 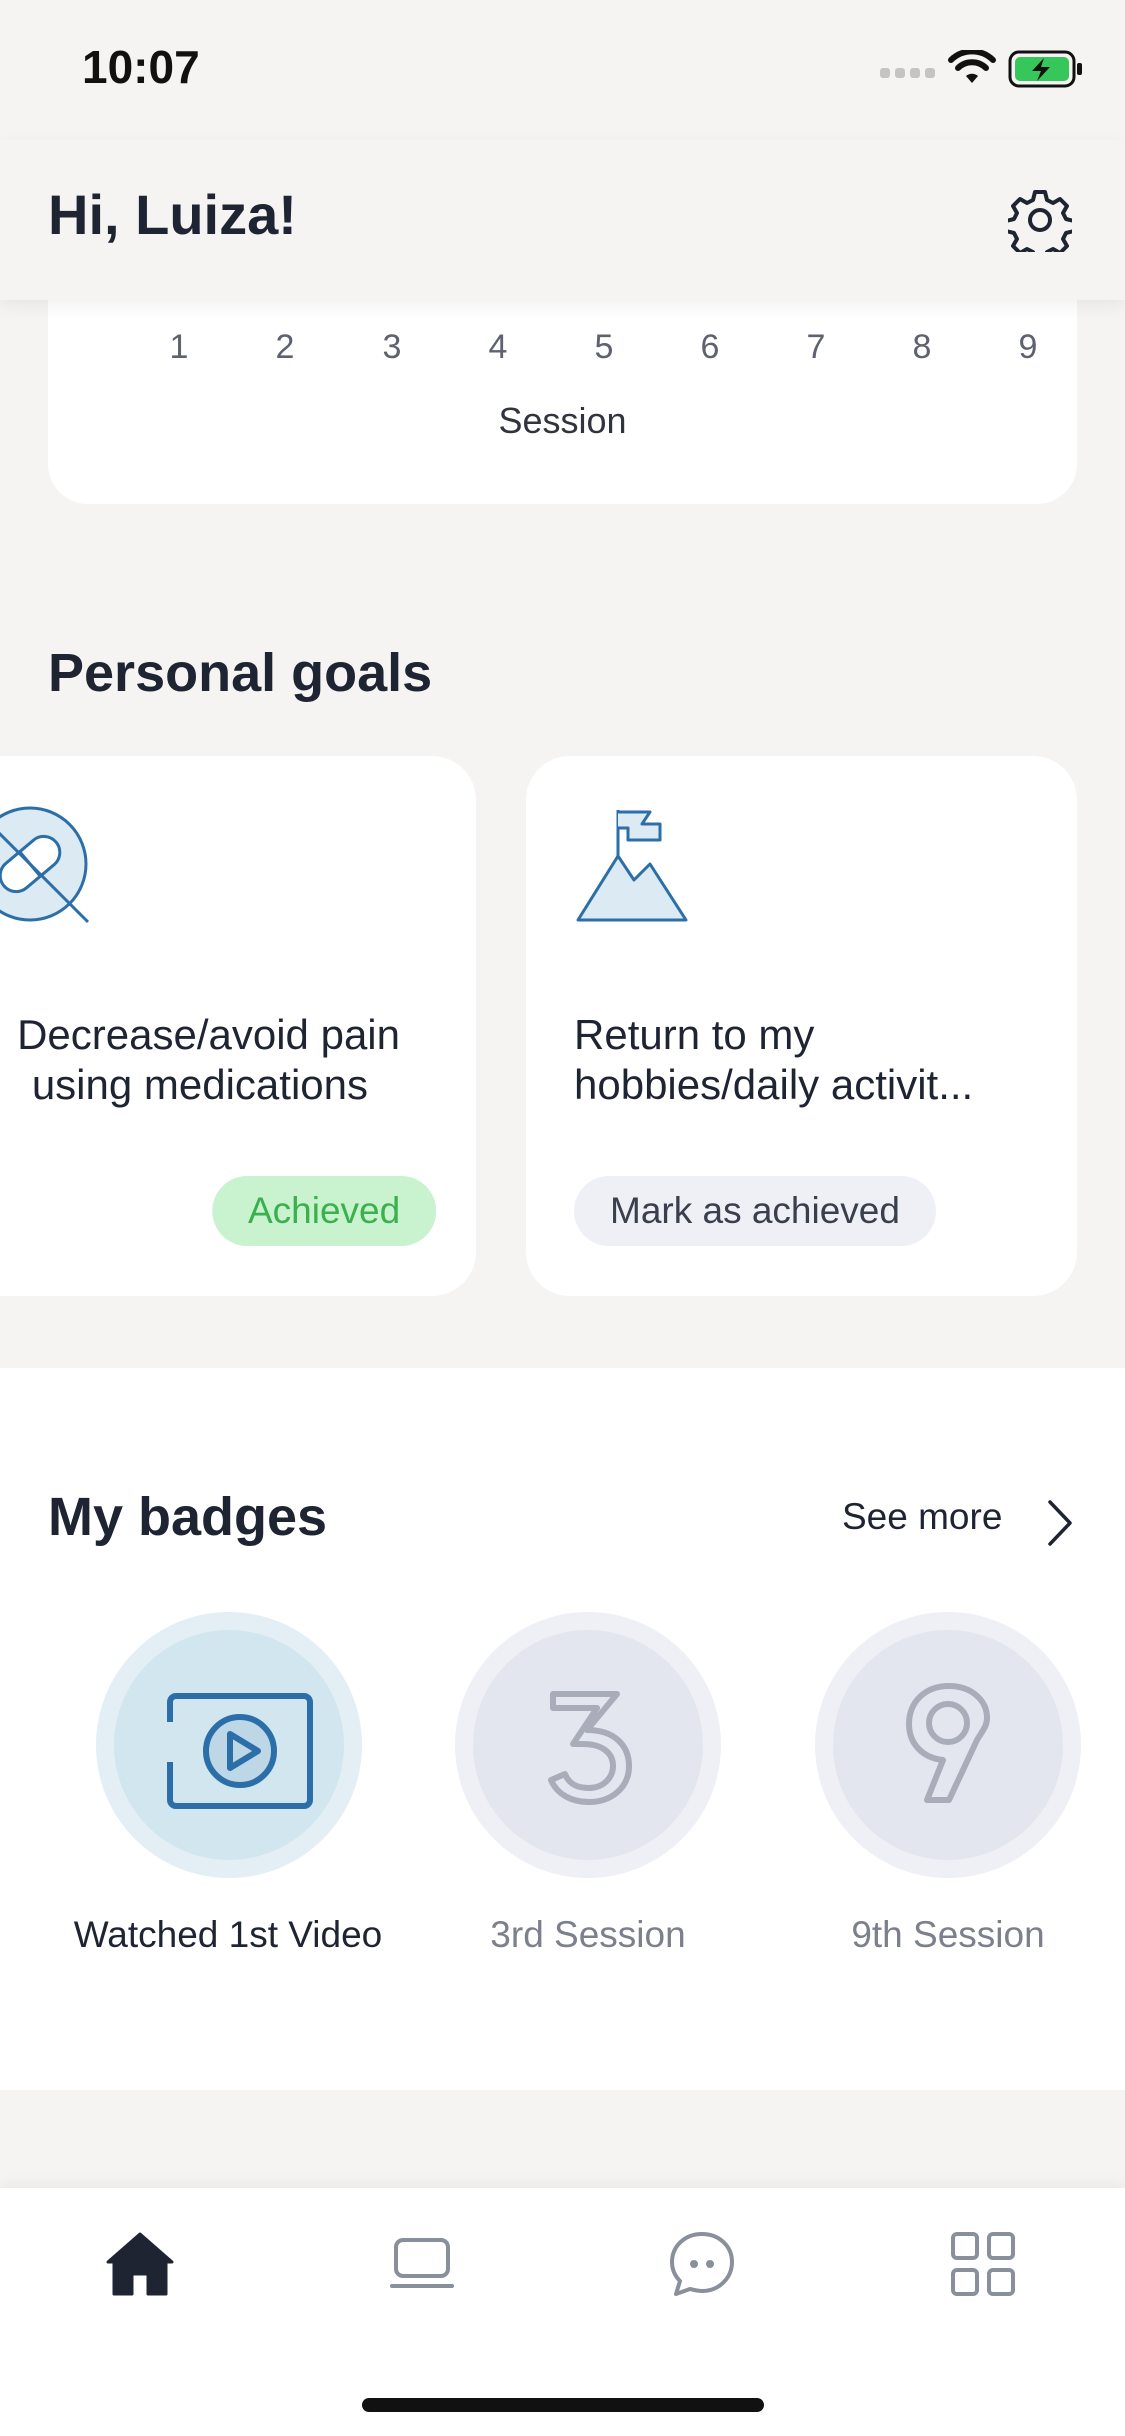 What do you see at coordinates (240, 673) in the screenshot?
I see `personal-goals-title: Personal goals` at bounding box center [240, 673].